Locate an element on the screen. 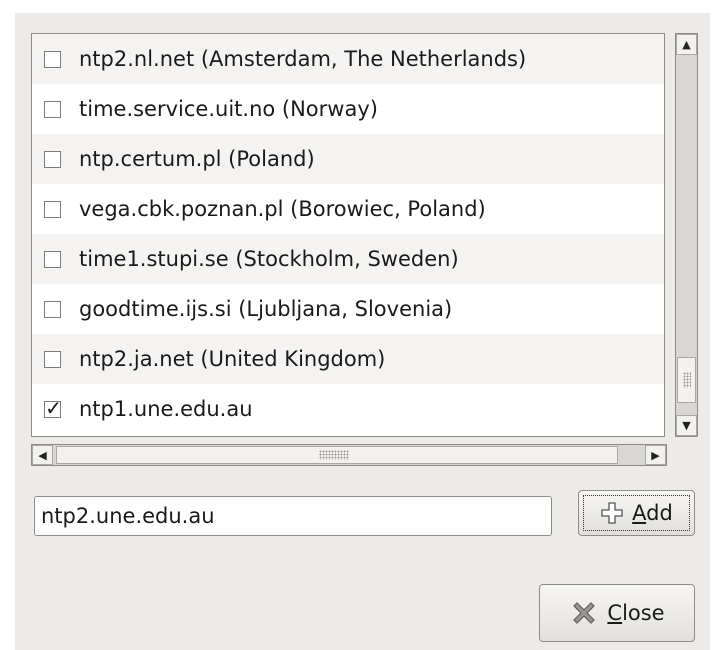 The width and height of the screenshot is (726, 650). list-item: goodtime.ijs.si (Ljubljana, Slovenia) is located at coordinates (348, 309).